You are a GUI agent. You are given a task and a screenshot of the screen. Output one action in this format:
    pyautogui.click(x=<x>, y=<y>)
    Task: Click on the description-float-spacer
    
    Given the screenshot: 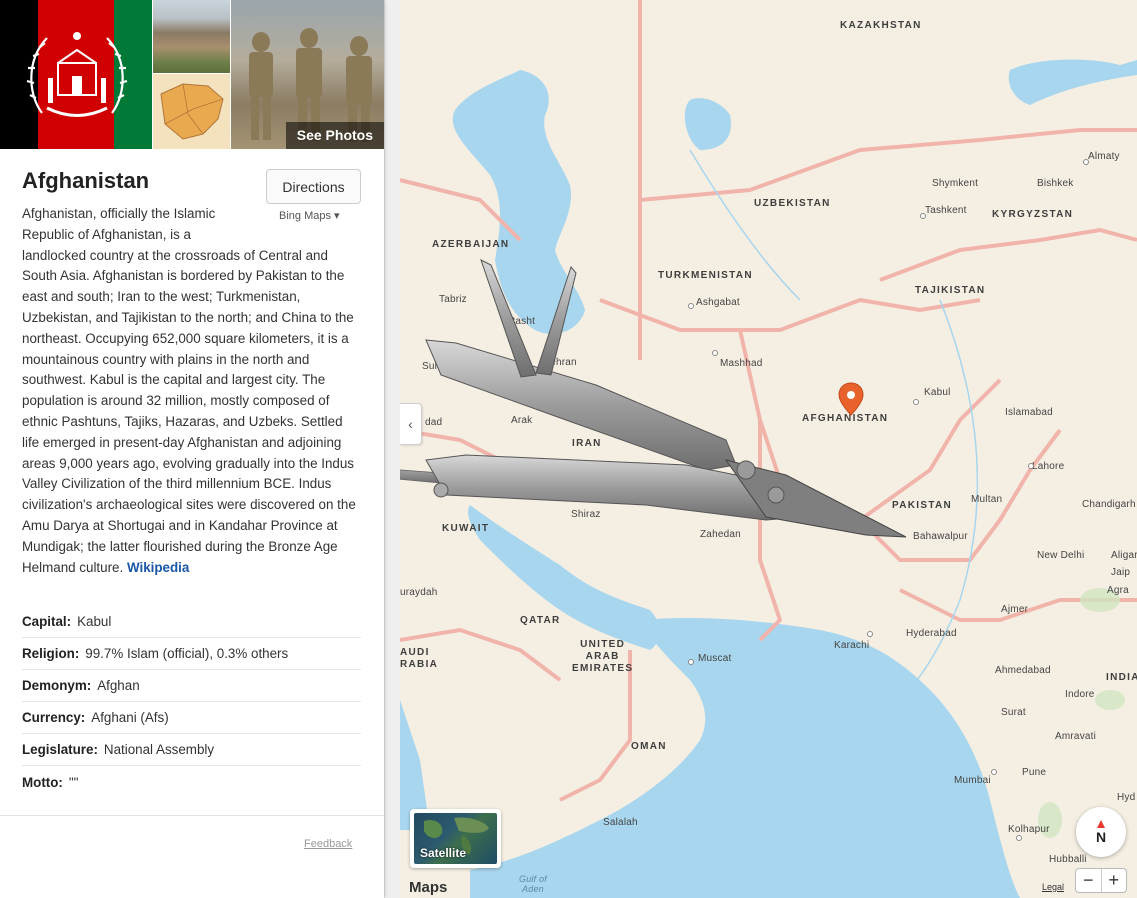 What is the action you would take?
    pyautogui.click(x=298, y=223)
    